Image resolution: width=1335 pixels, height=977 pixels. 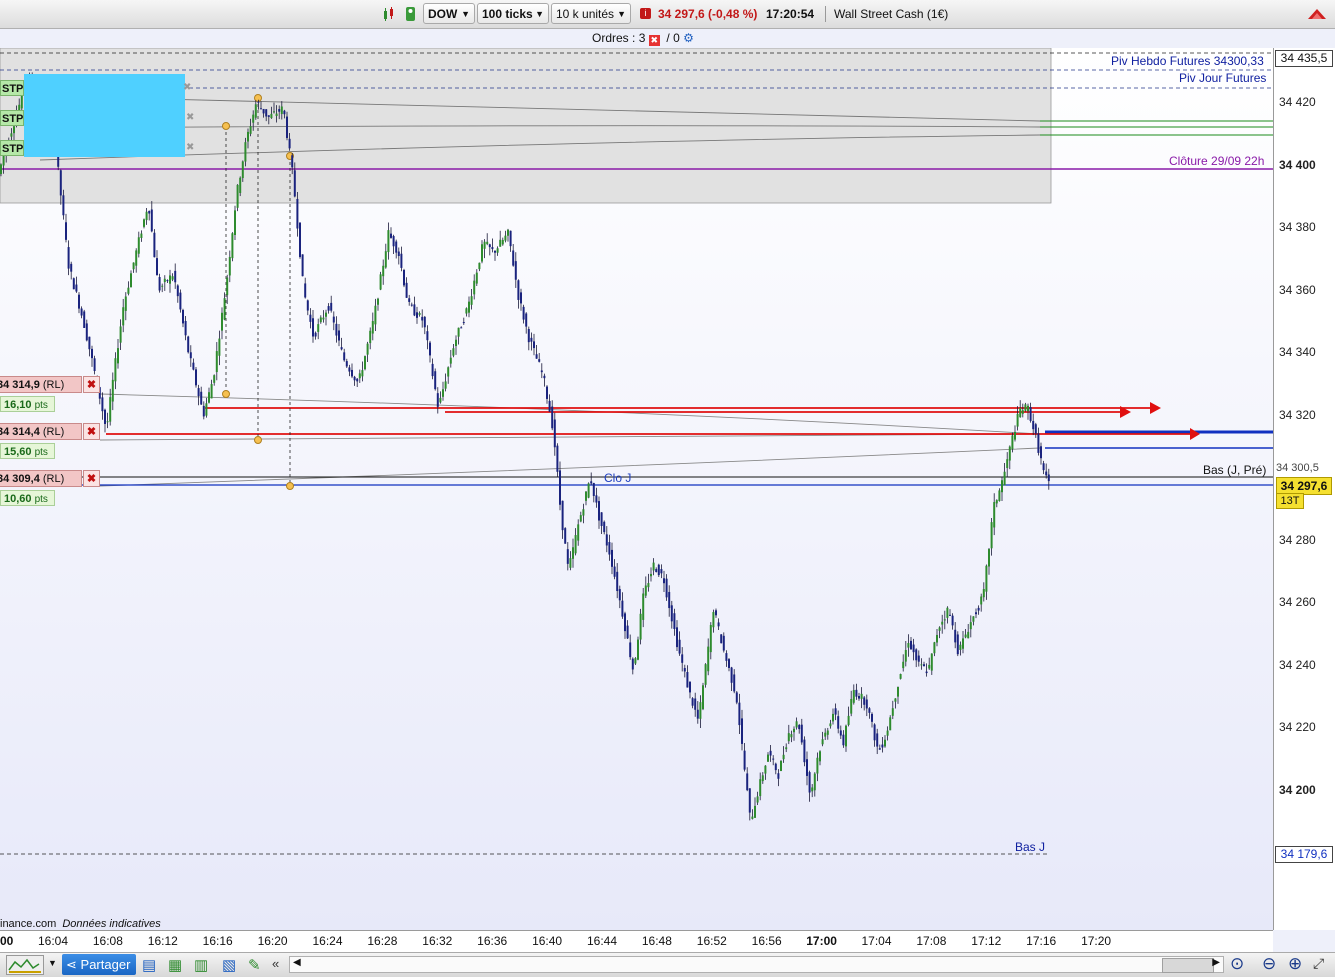 What do you see at coordinates (41, 405) in the screenshot?
I see `order-pts-unit: pts` at bounding box center [41, 405].